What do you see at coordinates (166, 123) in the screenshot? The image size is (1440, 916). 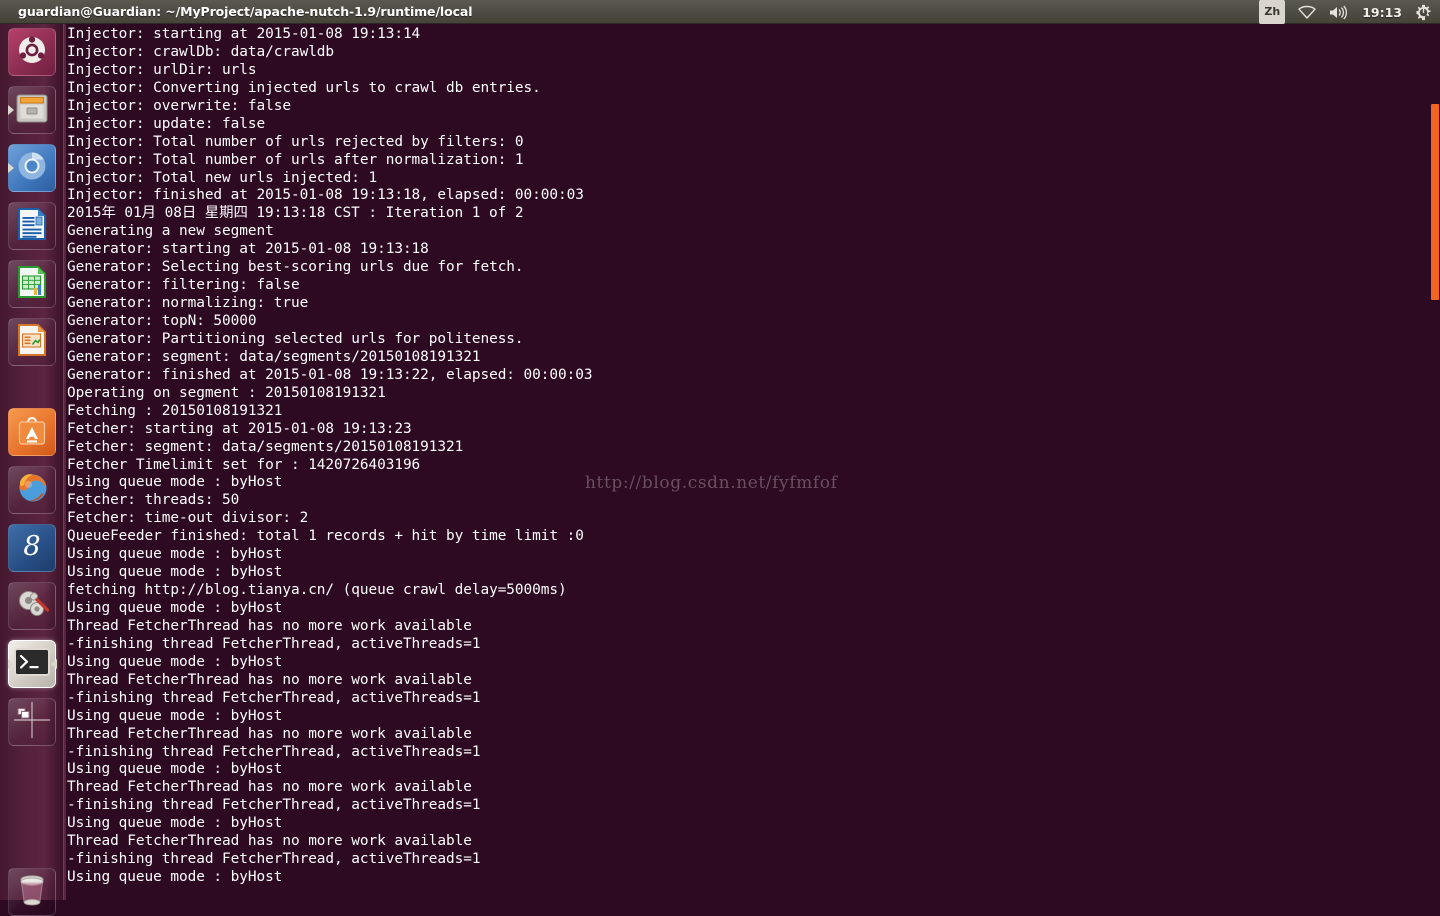 I see `terminal-line: Injector: update: false` at bounding box center [166, 123].